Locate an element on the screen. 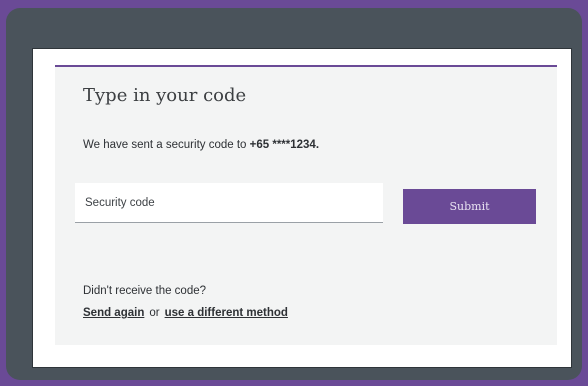 This screenshot has width=588, height=386. page-title: Type in your code is located at coordinates (165, 95).